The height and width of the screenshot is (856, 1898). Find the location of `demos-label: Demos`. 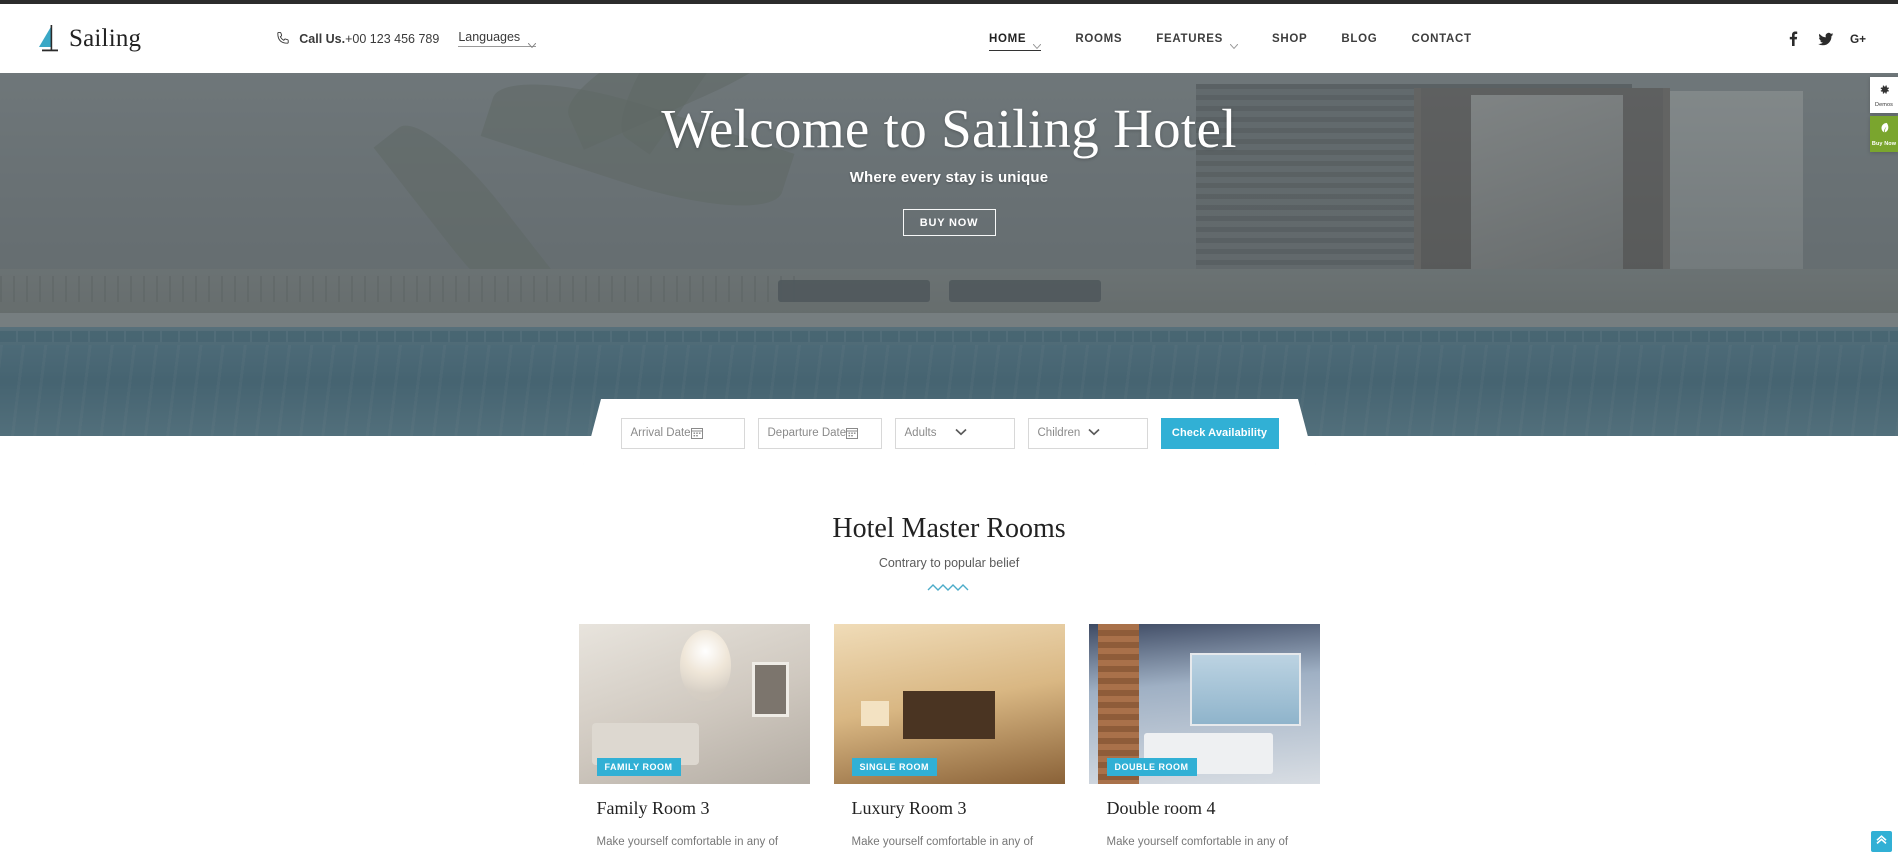

demos-label: Demos is located at coordinates (1884, 105).